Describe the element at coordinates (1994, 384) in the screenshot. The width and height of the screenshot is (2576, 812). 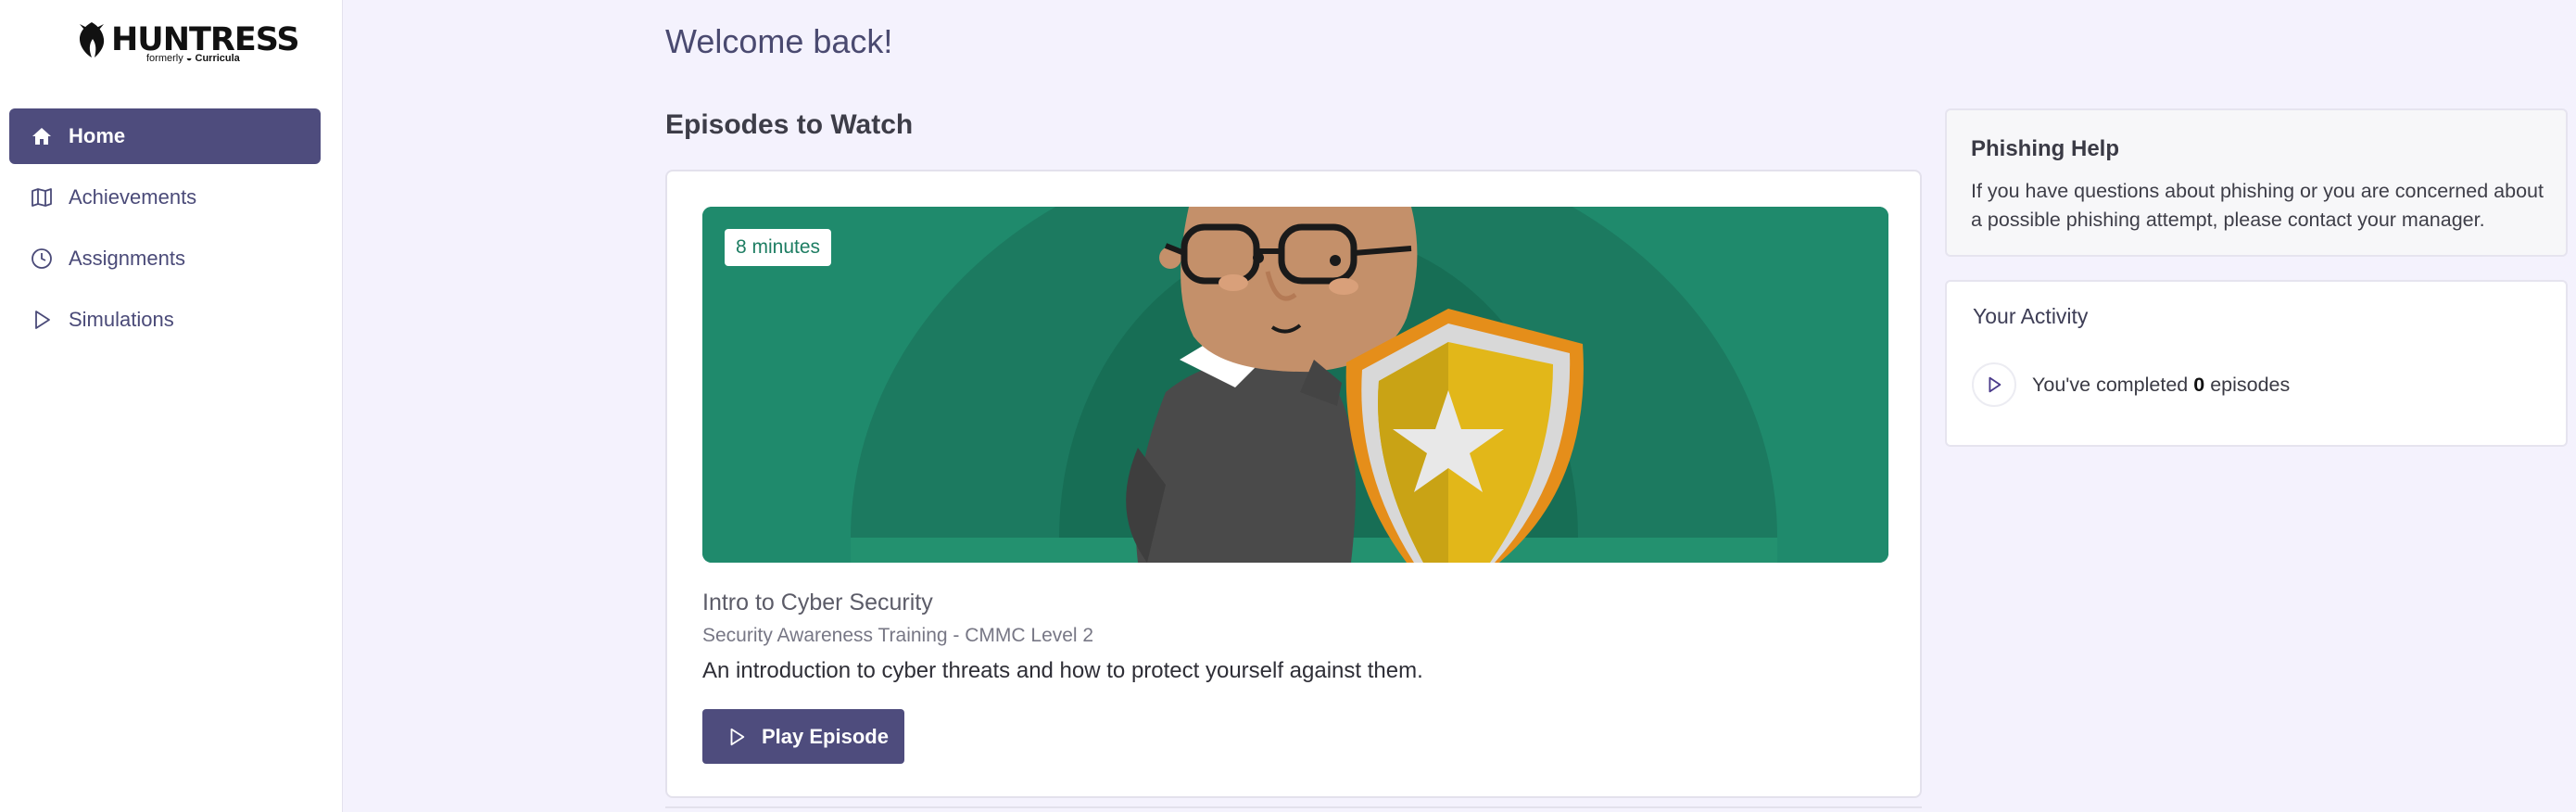
I see `play-circle-icon` at that location.